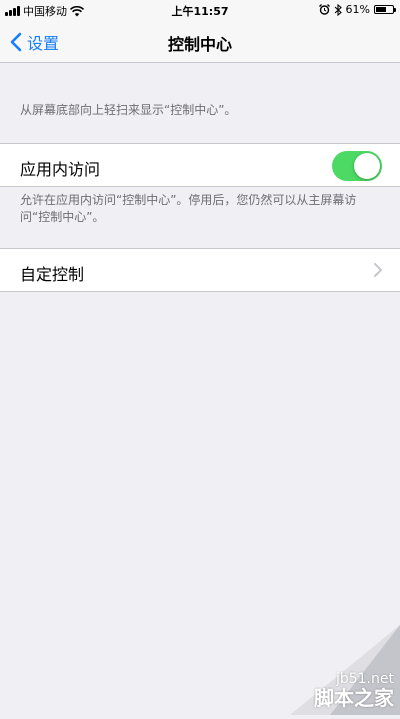 This screenshot has width=400, height=719. I want to click on swipe-hint: 从屏幕底部向上轻扫来显示“控制中心”。, so click(128, 110).